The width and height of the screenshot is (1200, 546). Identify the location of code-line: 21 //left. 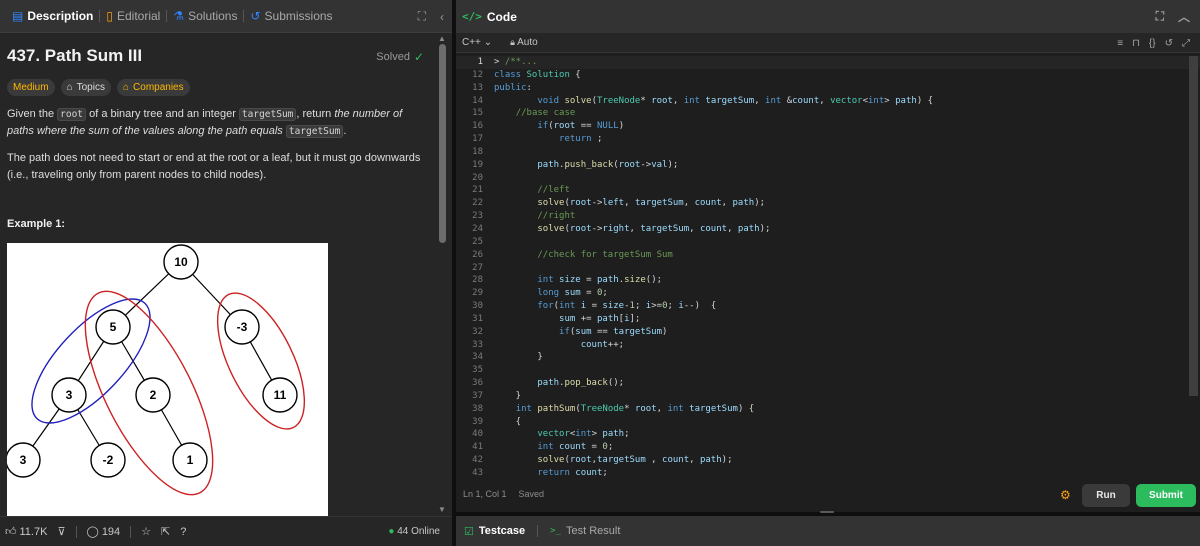
(828, 190).